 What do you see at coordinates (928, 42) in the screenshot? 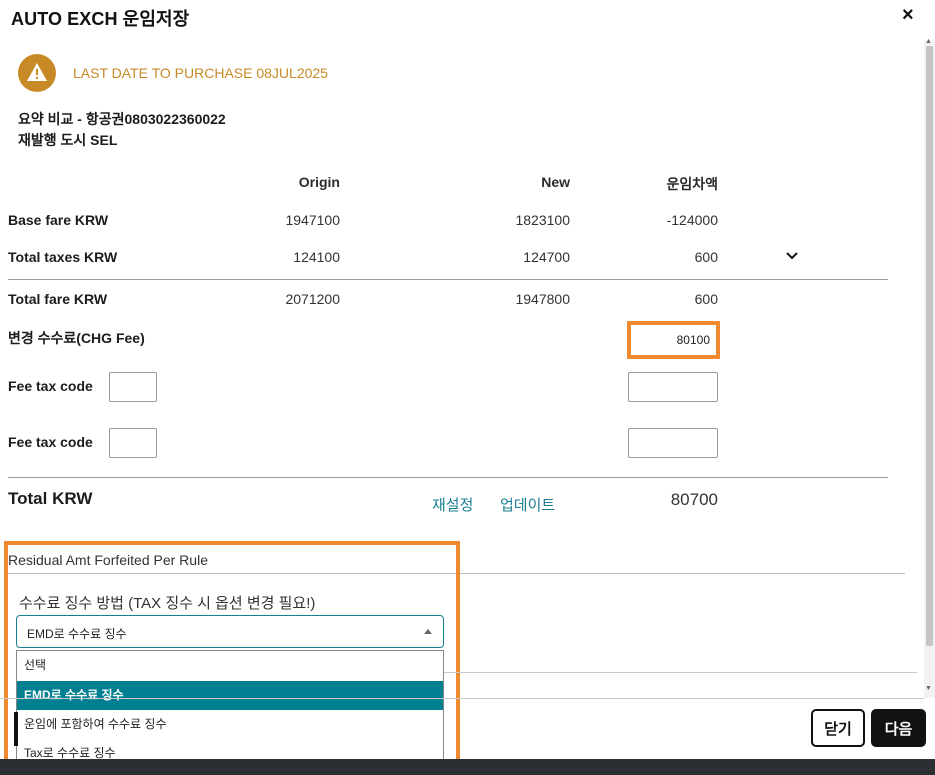
I see `scroll-up-arrow-icon: ▲` at bounding box center [928, 42].